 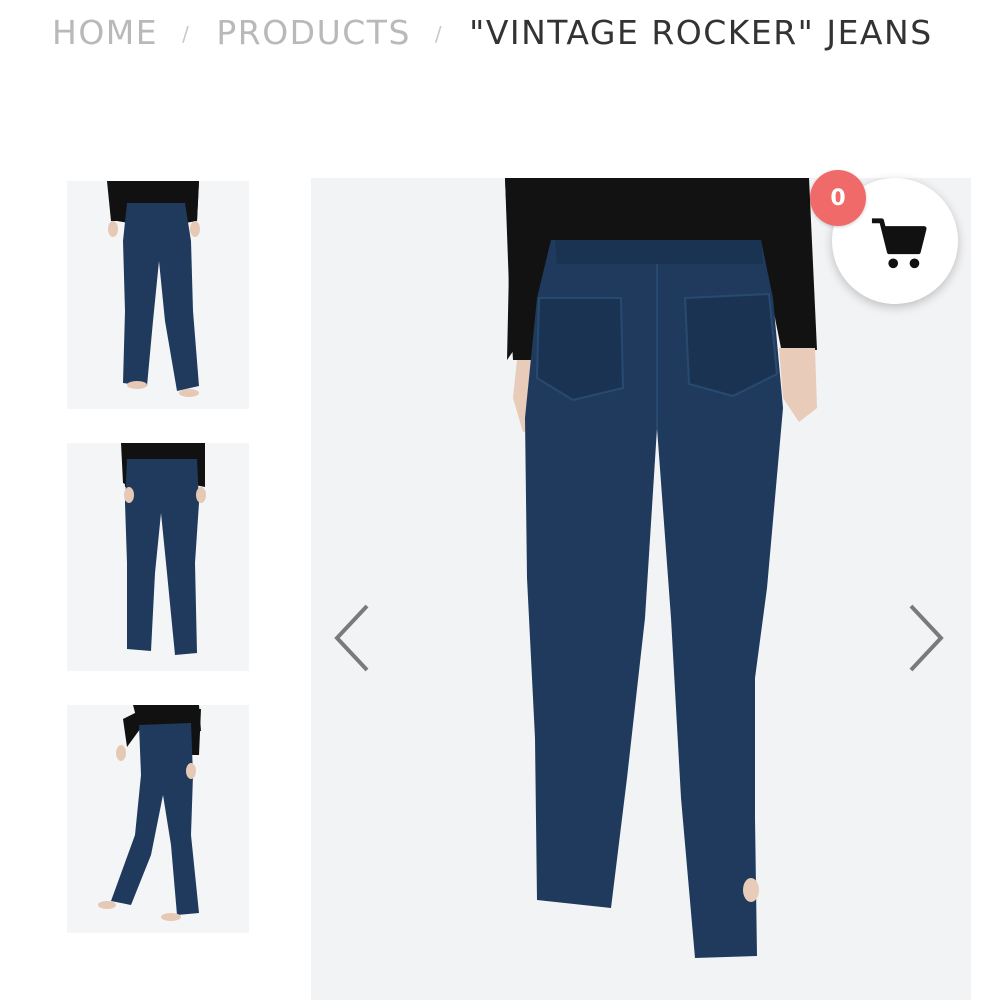 I want to click on next-image-button, so click(x=923, y=638).